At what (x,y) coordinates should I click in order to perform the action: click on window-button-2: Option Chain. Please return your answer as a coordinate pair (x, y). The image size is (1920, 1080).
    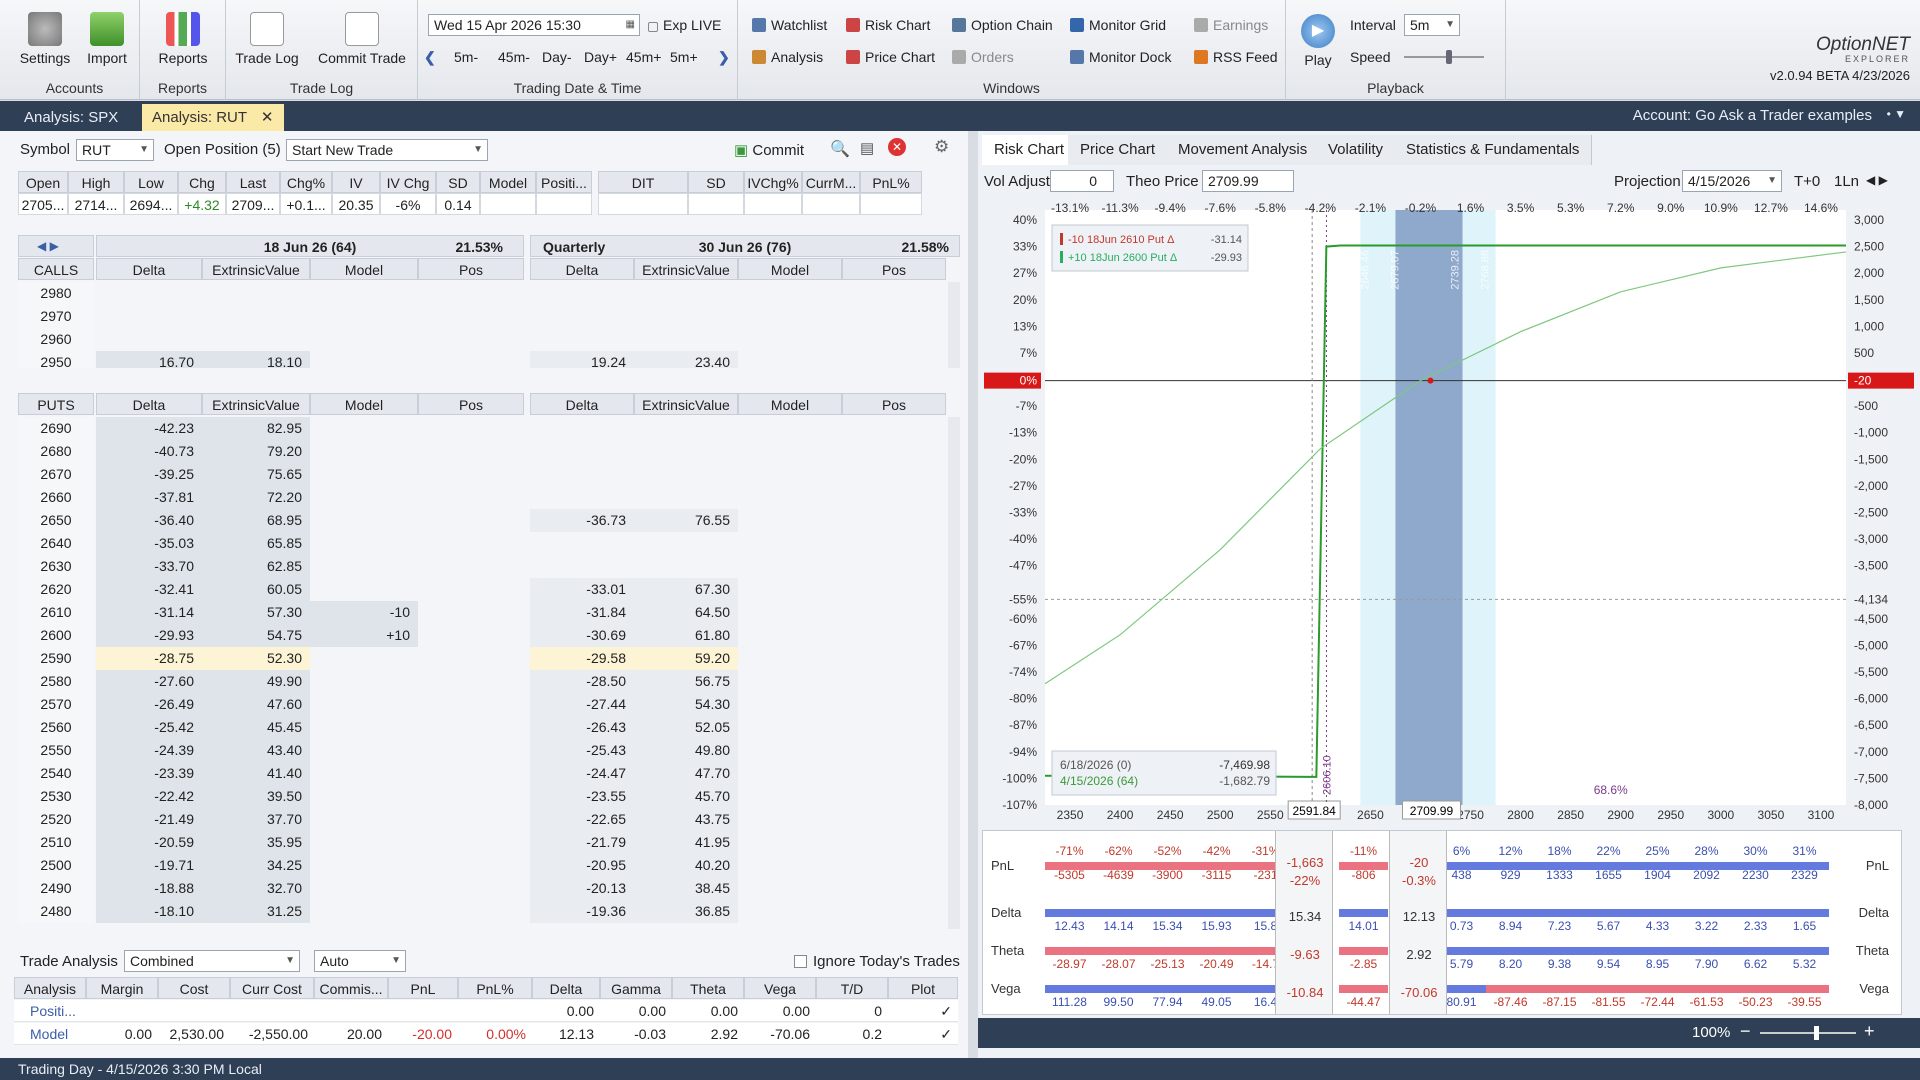
    Looking at the image, I should click on (1002, 25).